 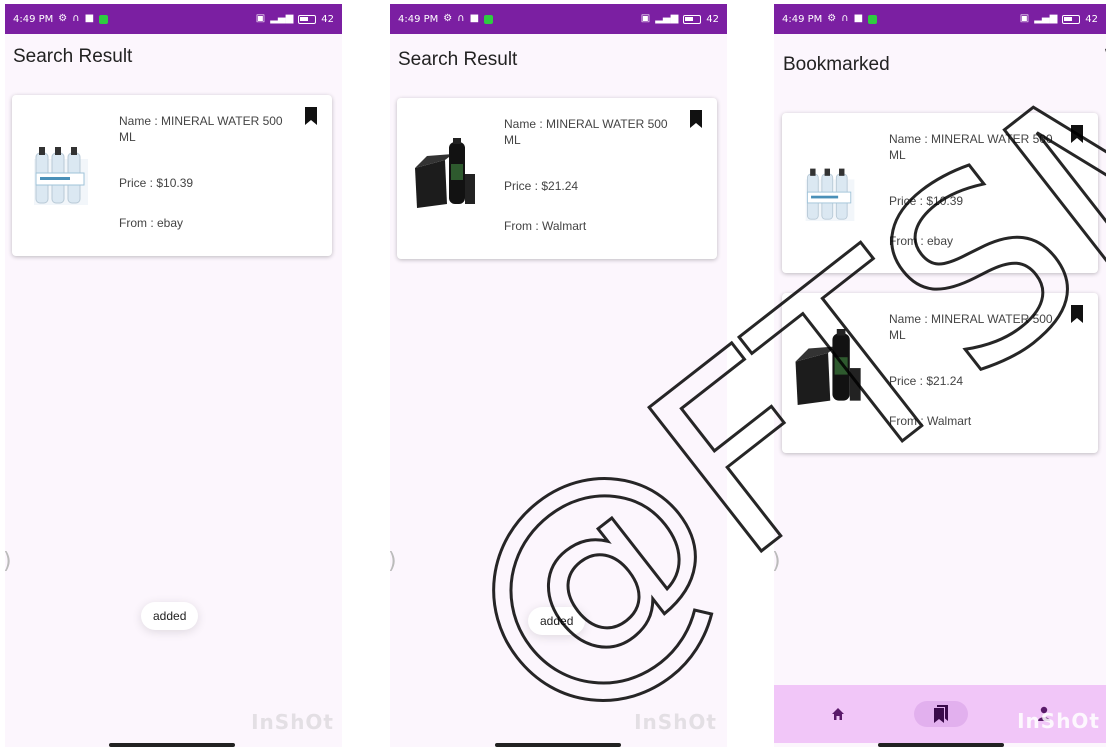 I want to click on home-icon, so click(x=838, y=714).